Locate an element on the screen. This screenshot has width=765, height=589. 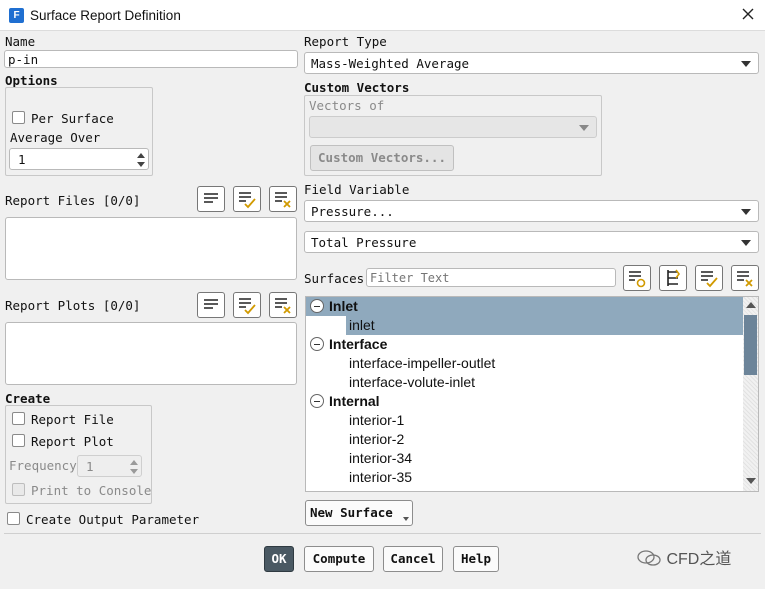
field-variable-value: Total Pressure is located at coordinates (364, 242).